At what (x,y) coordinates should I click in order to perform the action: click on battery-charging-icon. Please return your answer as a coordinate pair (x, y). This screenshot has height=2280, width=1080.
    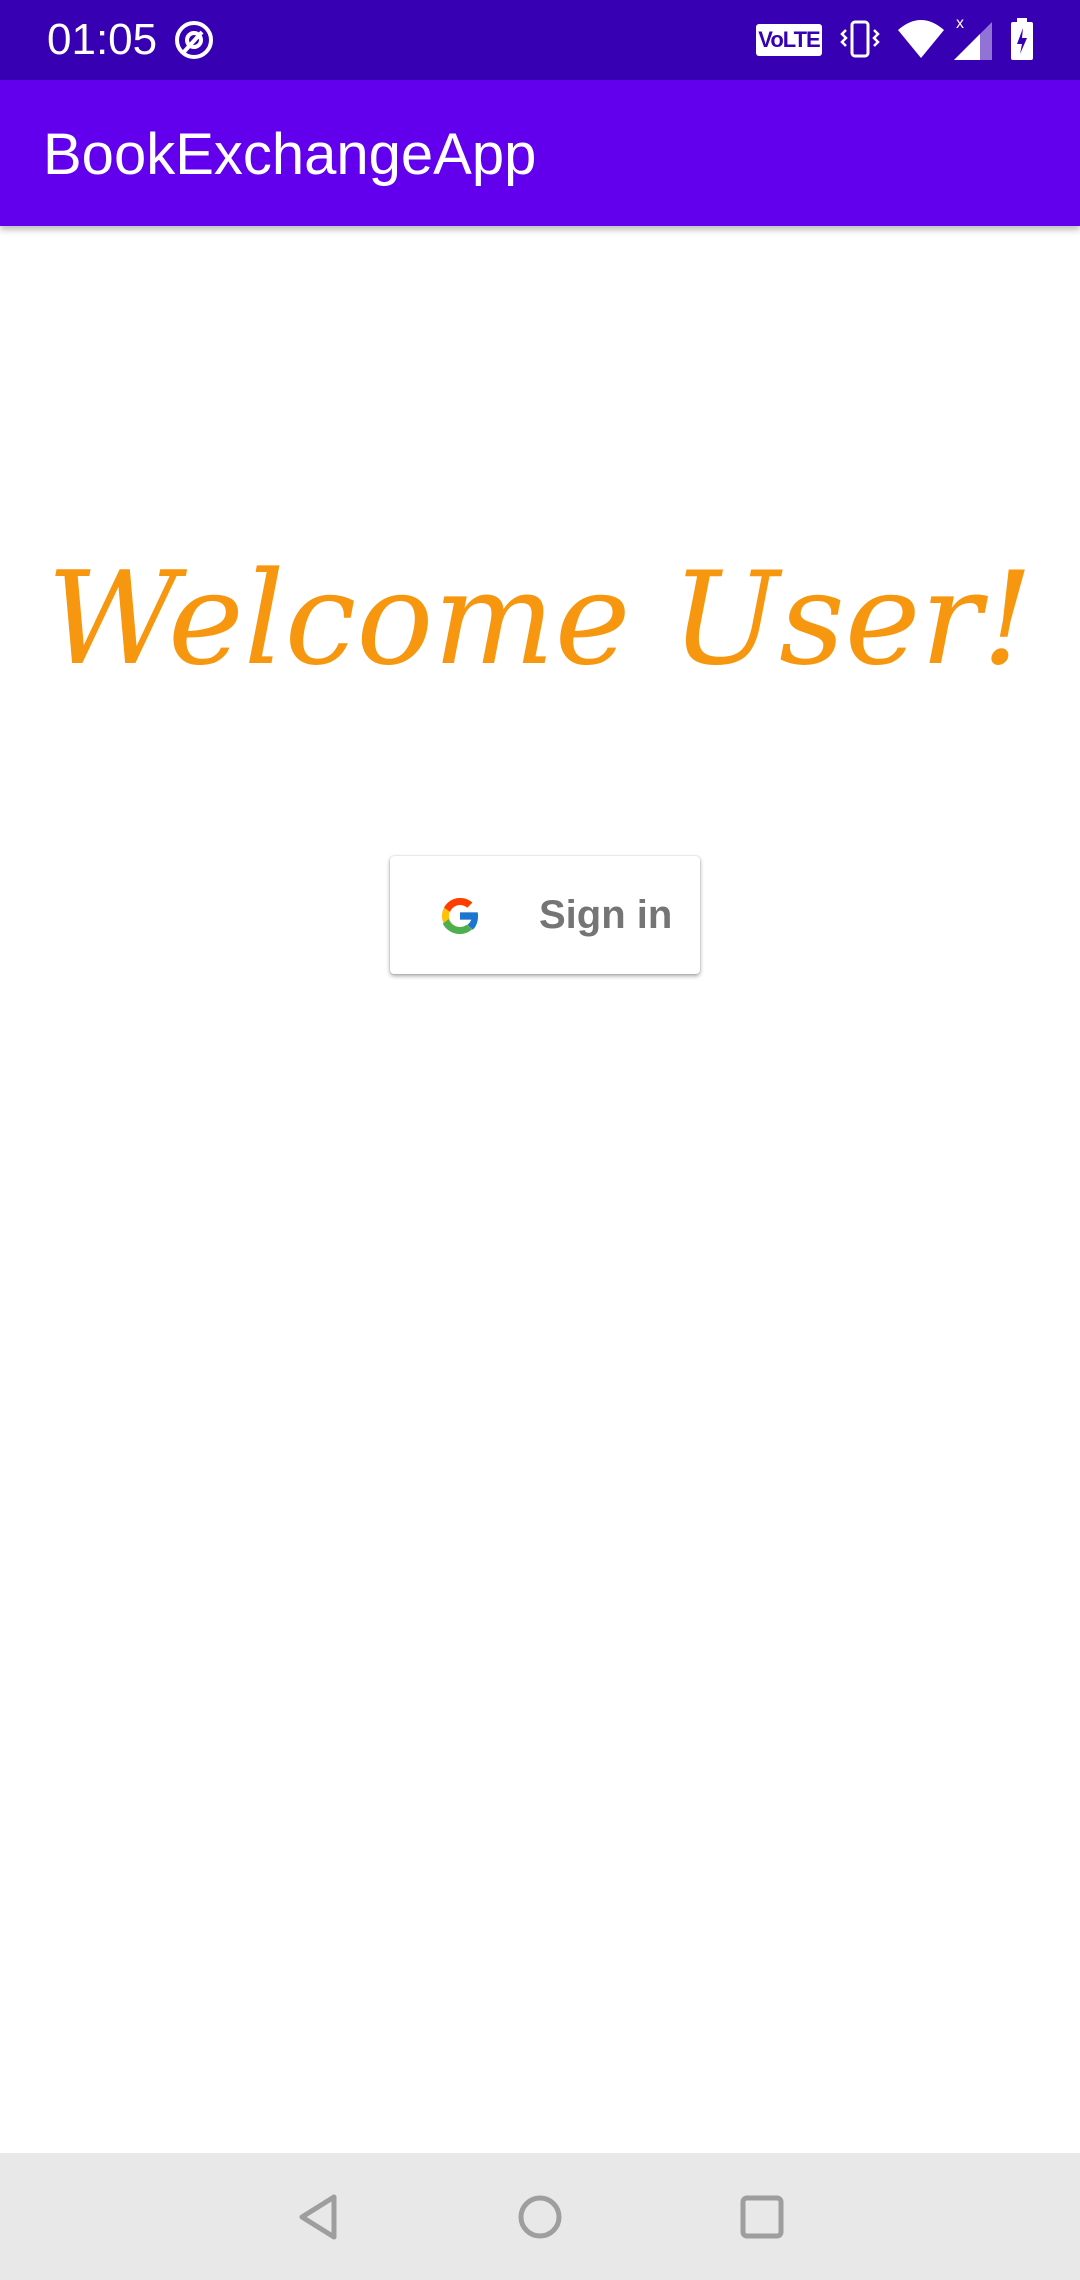
    Looking at the image, I should click on (1022, 39).